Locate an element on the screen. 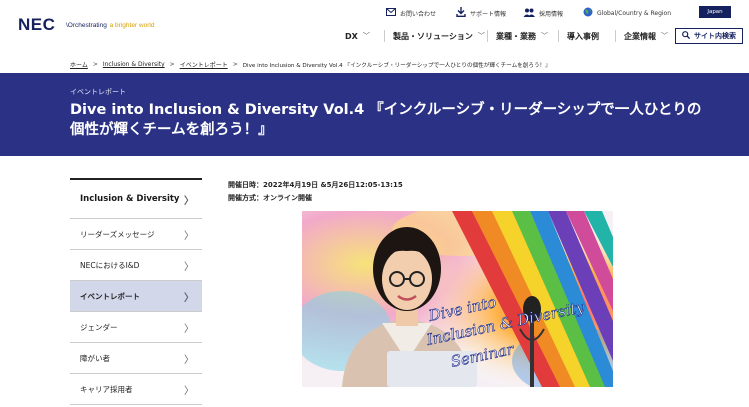 The width and height of the screenshot is (749, 407). contact-link: お問い合わせ is located at coordinates (411, 13).